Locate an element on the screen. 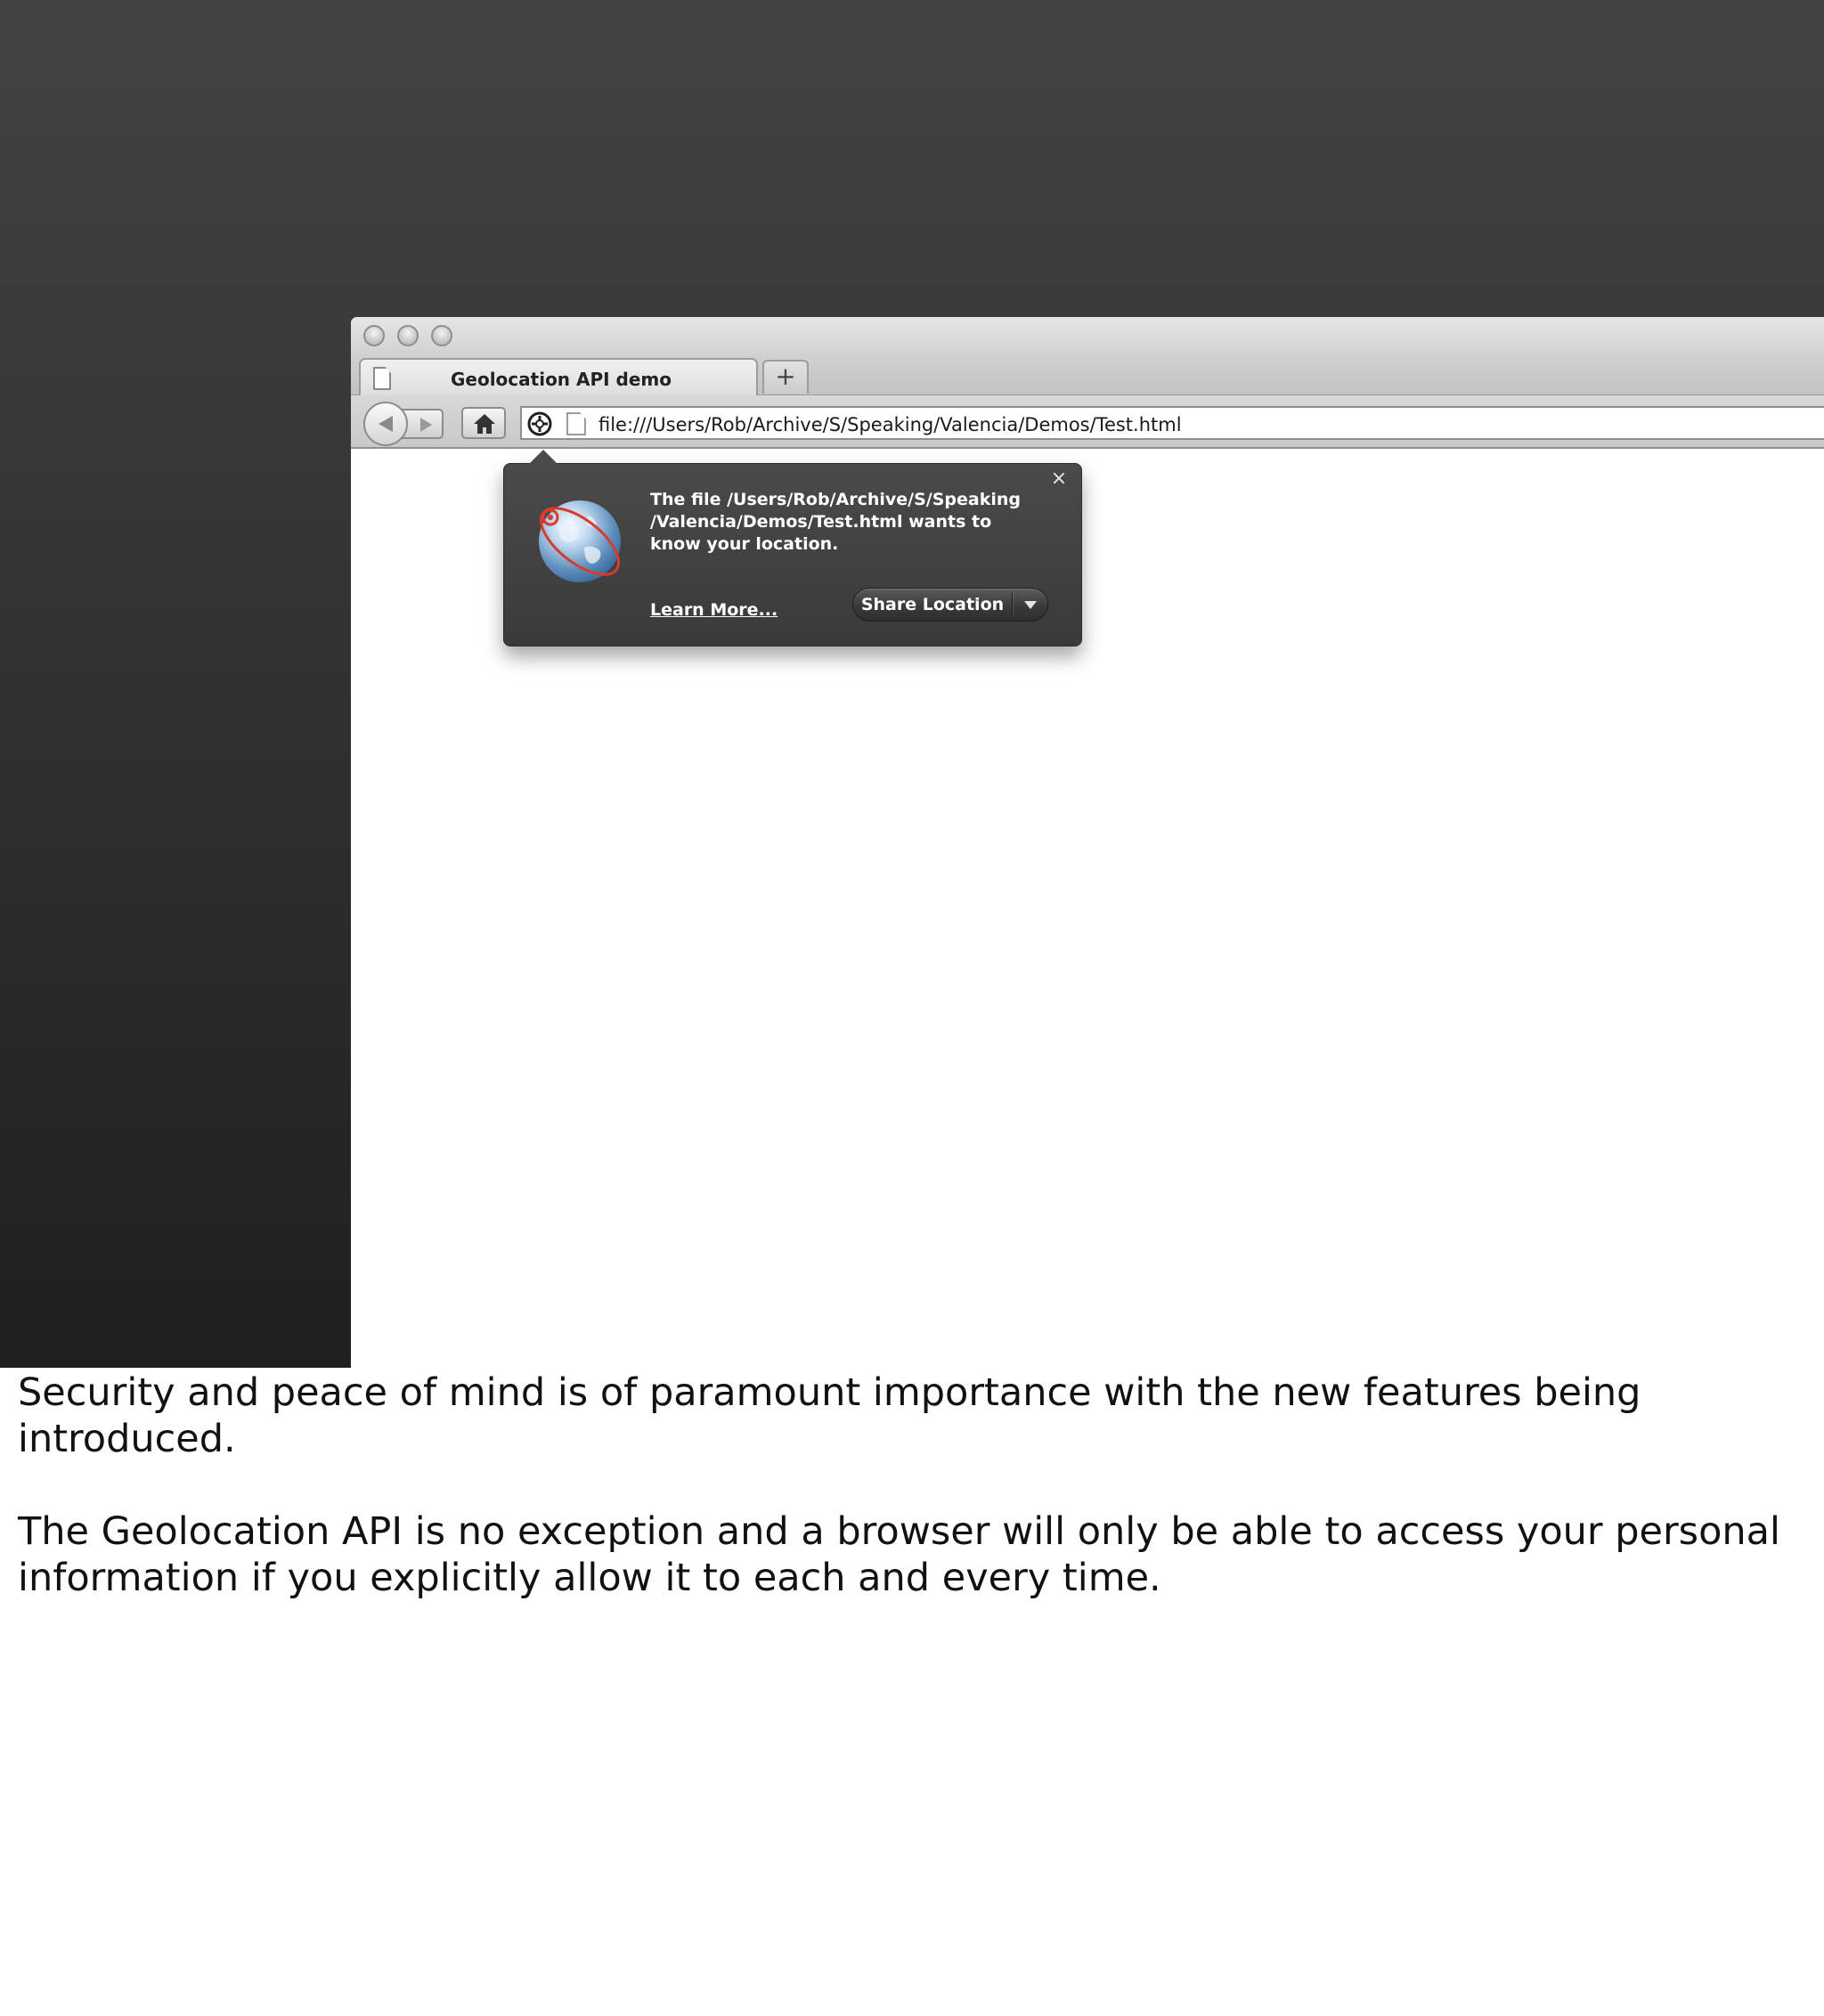  share-location-button: Share Location is located at coordinates (950, 605).